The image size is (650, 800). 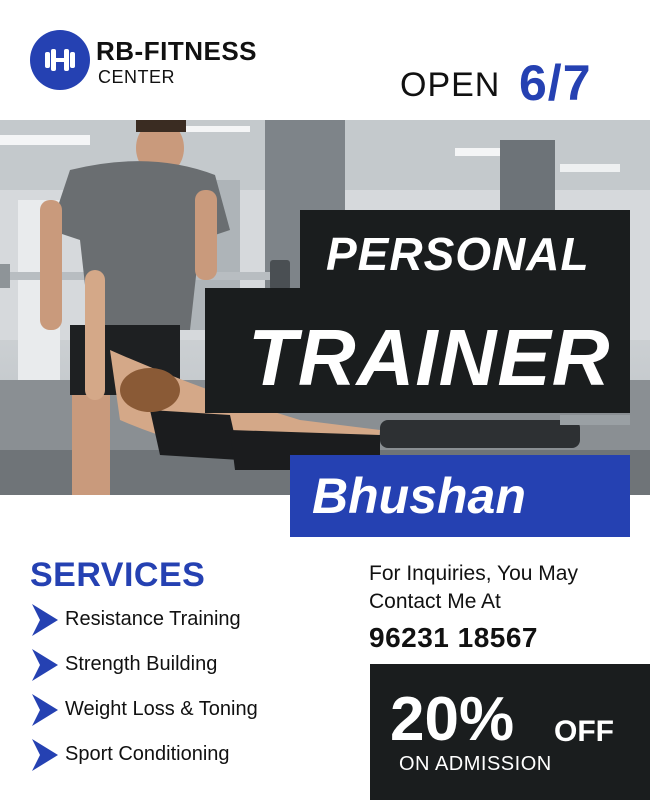 What do you see at coordinates (161, 709) in the screenshot?
I see `service-label: Weight Loss & Toning` at bounding box center [161, 709].